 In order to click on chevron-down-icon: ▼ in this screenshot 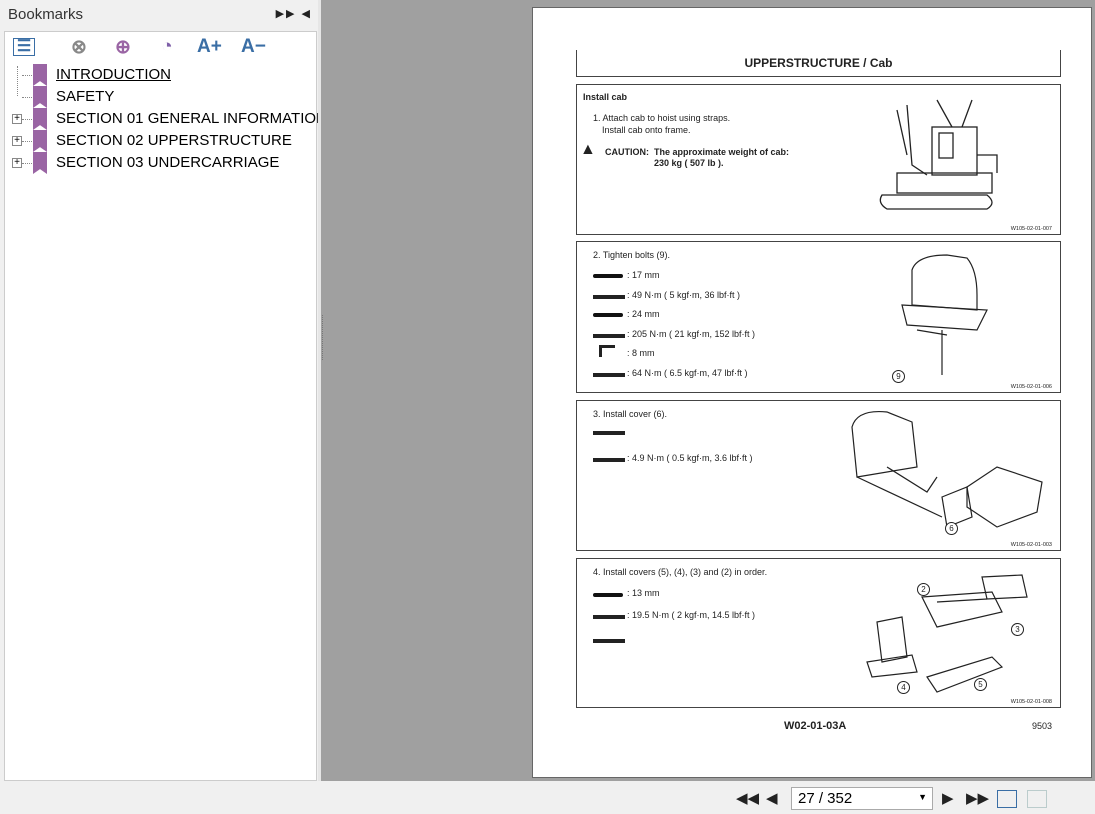, I will do `click(922, 797)`.